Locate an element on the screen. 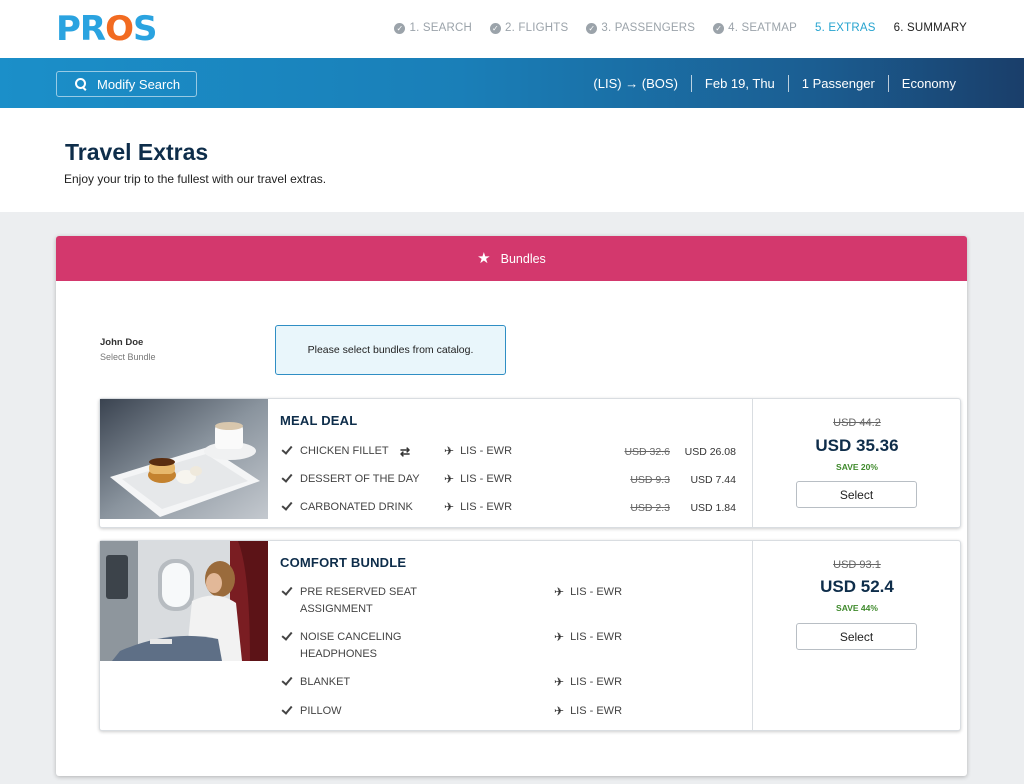 This screenshot has height=784, width=1024. bundle-price: USD 52.4 is located at coordinates (857, 586).